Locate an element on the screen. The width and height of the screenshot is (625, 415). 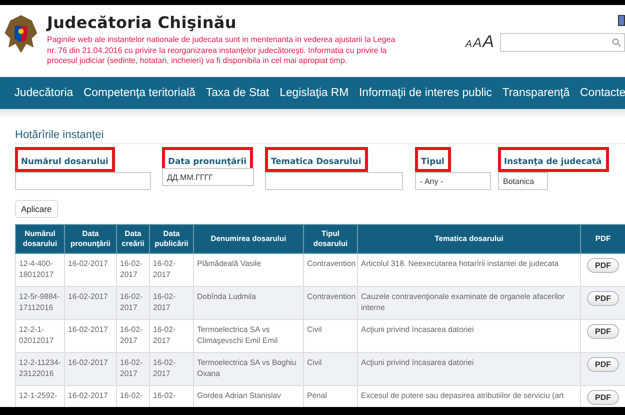
nav-link: Taxa de Stat is located at coordinates (237, 93).